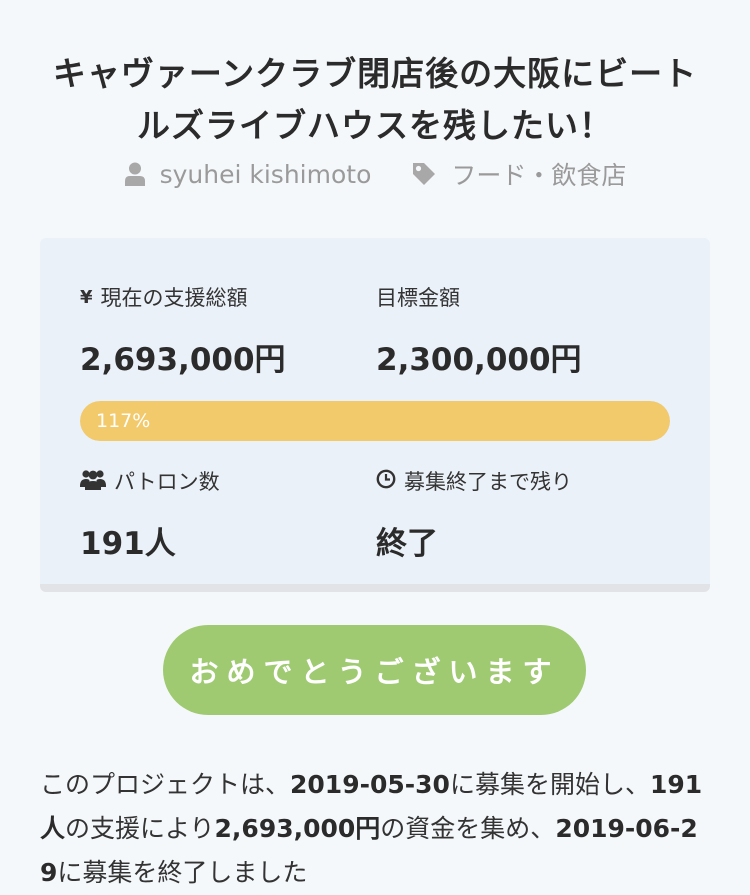 This screenshot has width=750, height=895. I want to click on tag-icon, so click(424, 174).